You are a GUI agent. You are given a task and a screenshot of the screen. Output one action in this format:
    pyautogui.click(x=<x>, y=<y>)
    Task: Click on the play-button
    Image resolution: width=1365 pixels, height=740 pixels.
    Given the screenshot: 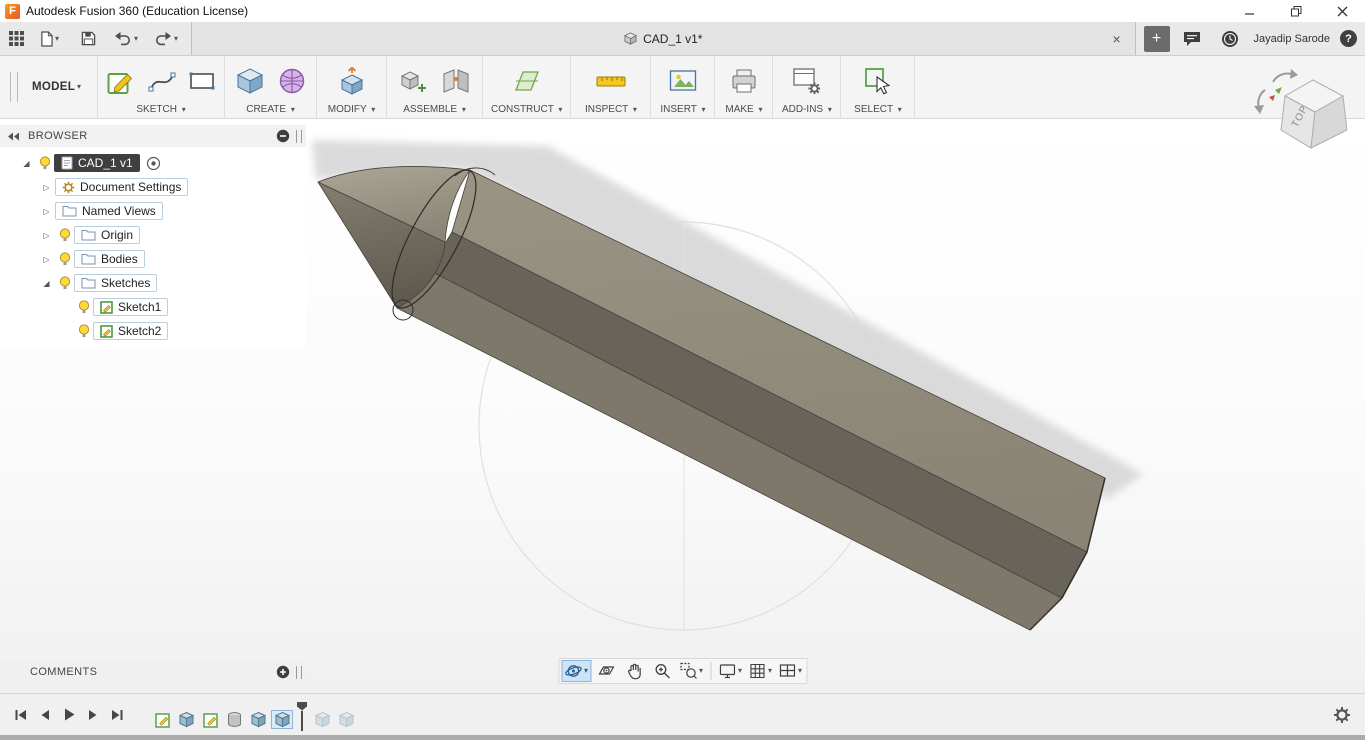 What is the action you would take?
    pyautogui.click(x=69, y=715)
    